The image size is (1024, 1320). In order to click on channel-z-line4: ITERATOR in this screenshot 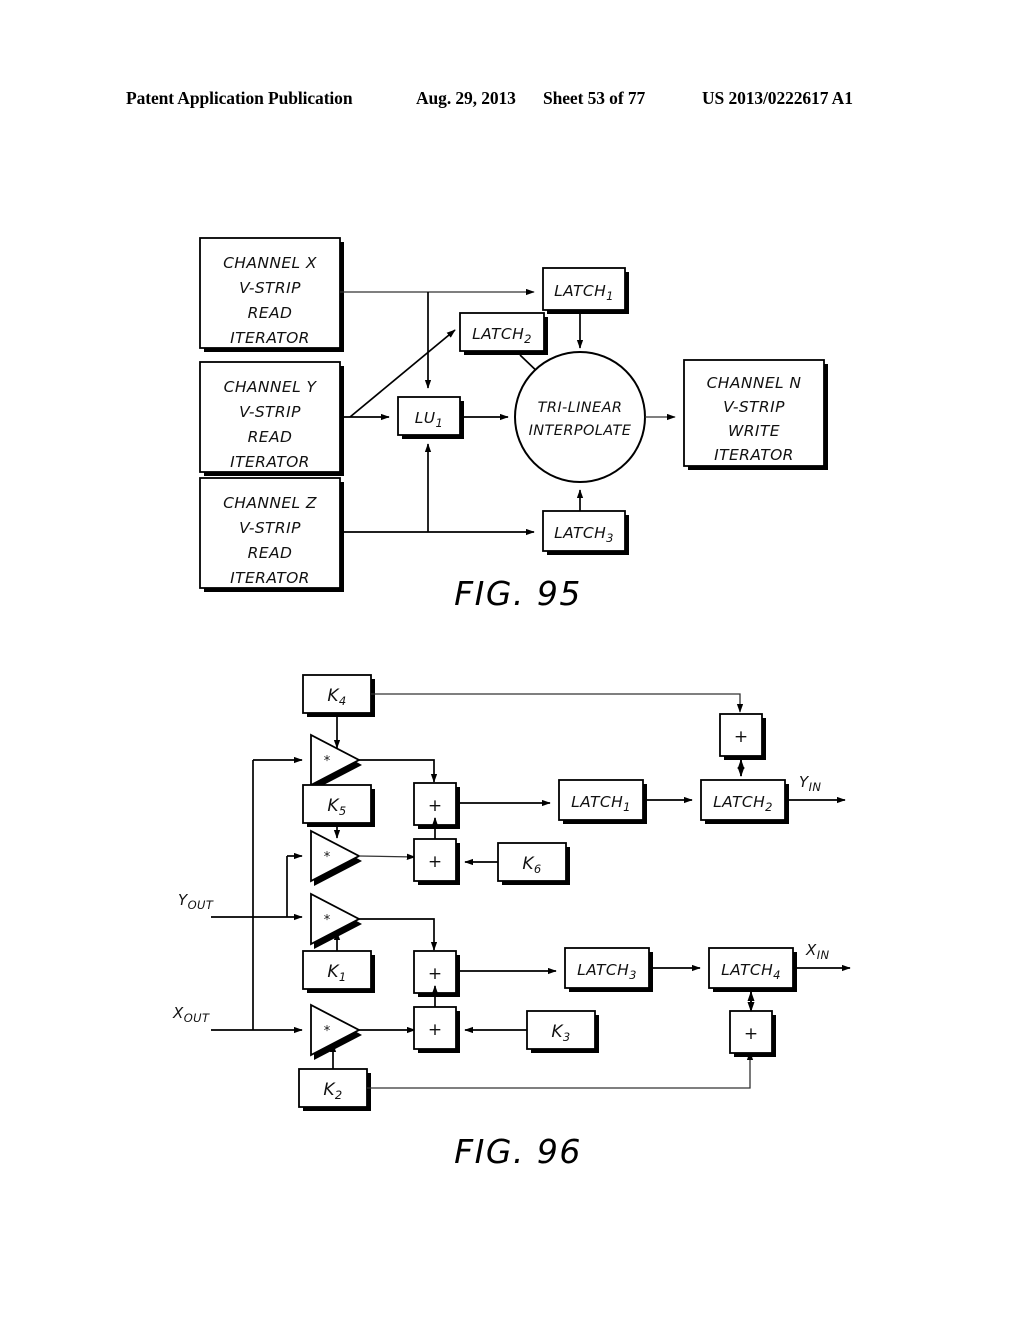, I will do `click(270, 578)`.